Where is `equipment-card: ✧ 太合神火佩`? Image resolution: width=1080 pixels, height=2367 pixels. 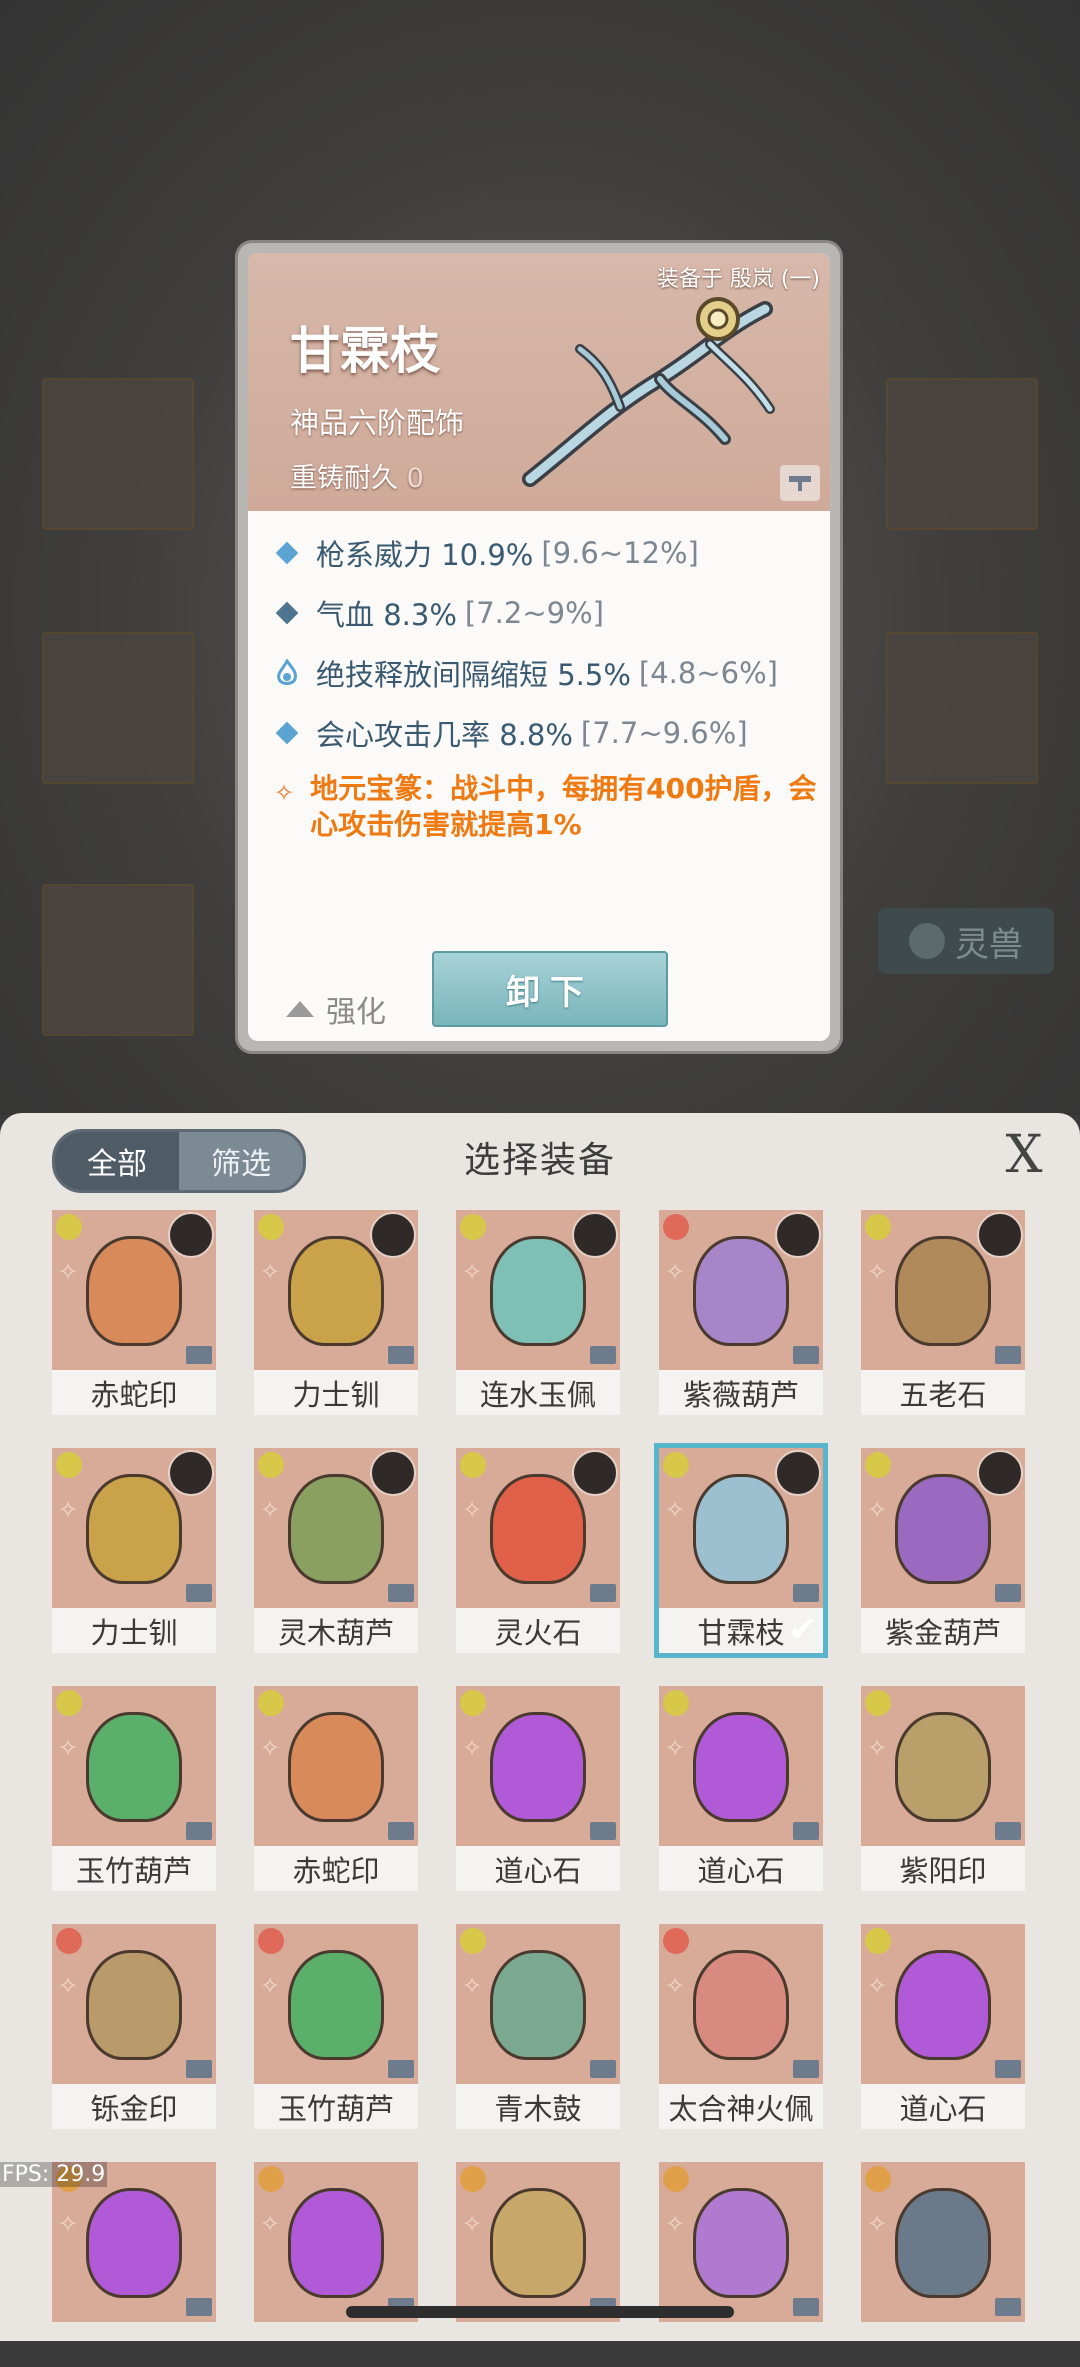
equipment-card: ✧ 太合神火佩 is located at coordinates (741, 2026).